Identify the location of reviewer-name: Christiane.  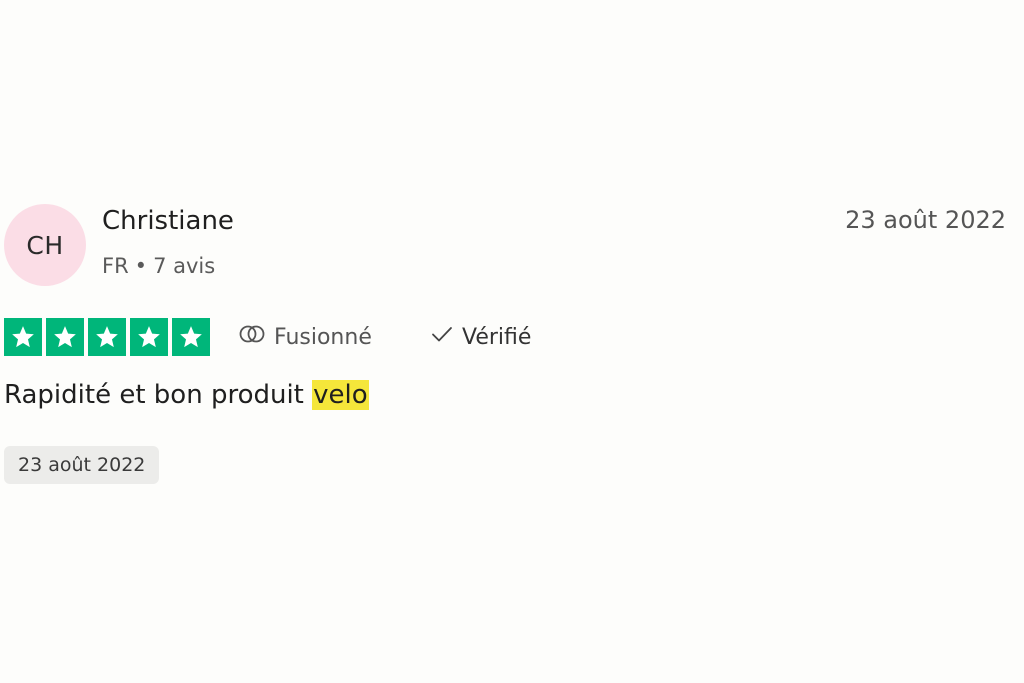
(168, 221).